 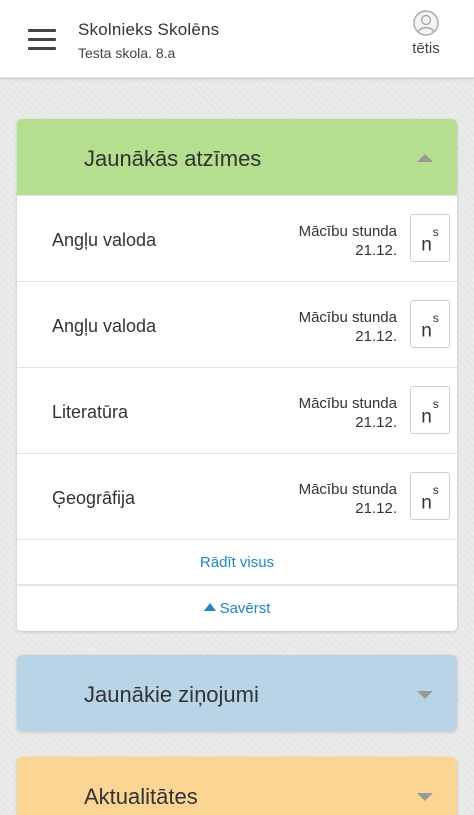 I want to click on user-avatar-icon, so click(x=426, y=23).